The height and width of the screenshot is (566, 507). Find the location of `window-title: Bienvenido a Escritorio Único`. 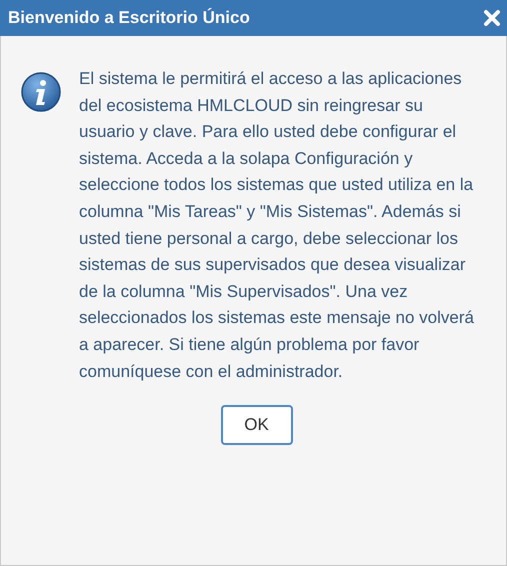

window-title: Bienvenido a Escritorio Único is located at coordinates (129, 18).